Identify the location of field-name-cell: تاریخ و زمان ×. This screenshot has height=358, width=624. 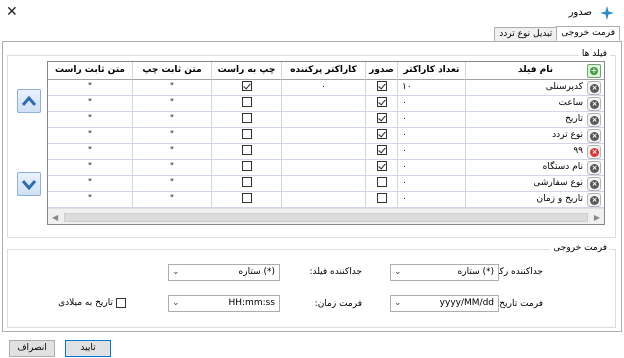
(535, 200).